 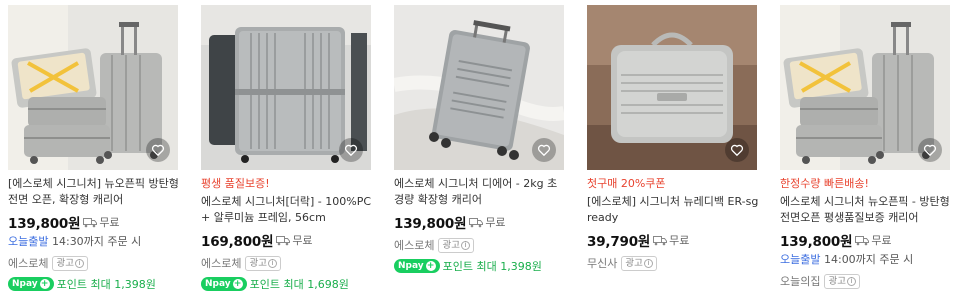 What do you see at coordinates (800, 281) in the screenshot?
I see `seller-name: 오늘의집` at bounding box center [800, 281].